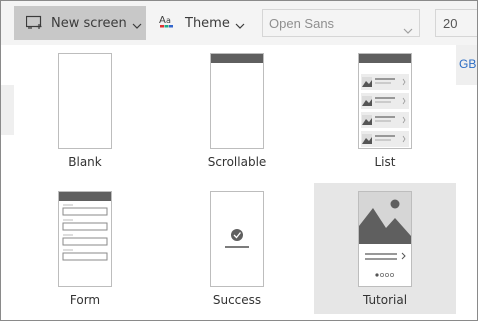  I want to click on form-thumbnail, so click(85, 239).